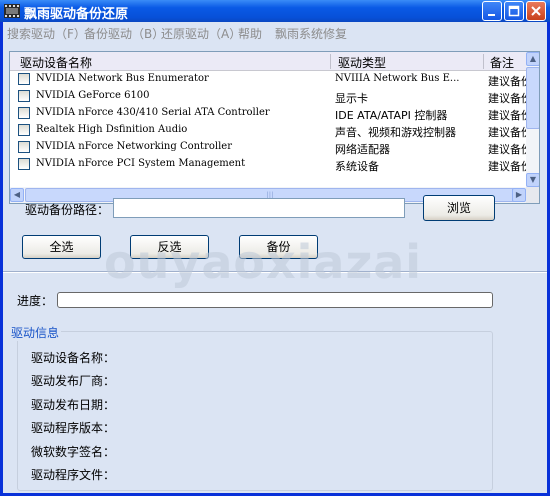 This screenshot has height=496, width=550. I want to click on info-driver-version: 驱动程序版本：, so click(73, 428).